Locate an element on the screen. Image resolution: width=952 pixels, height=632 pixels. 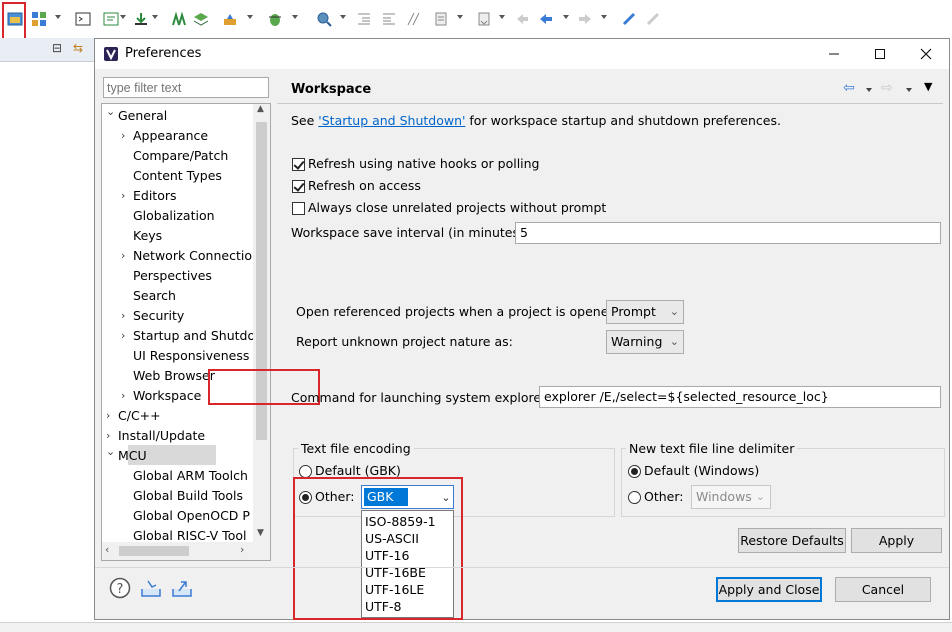
eclipse-logo-icon is located at coordinates (111, 54).